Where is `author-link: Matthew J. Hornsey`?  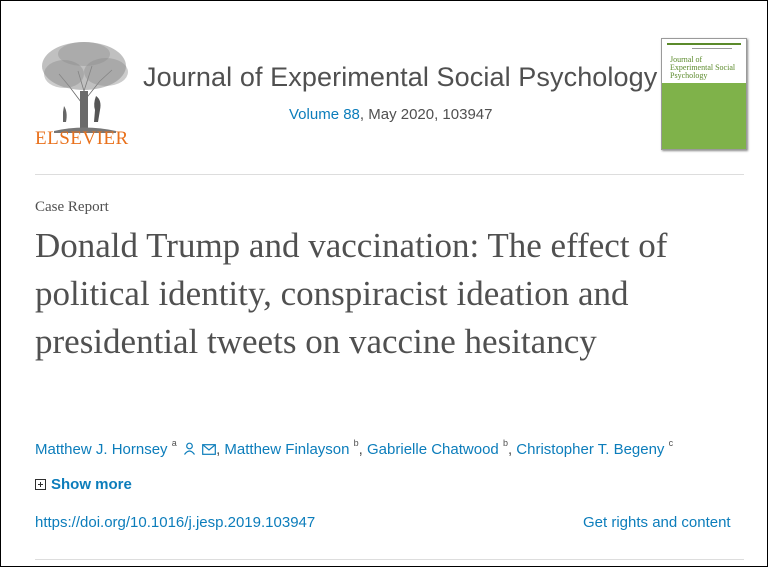 author-link: Matthew J. Hornsey is located at coordinates (101, 449).